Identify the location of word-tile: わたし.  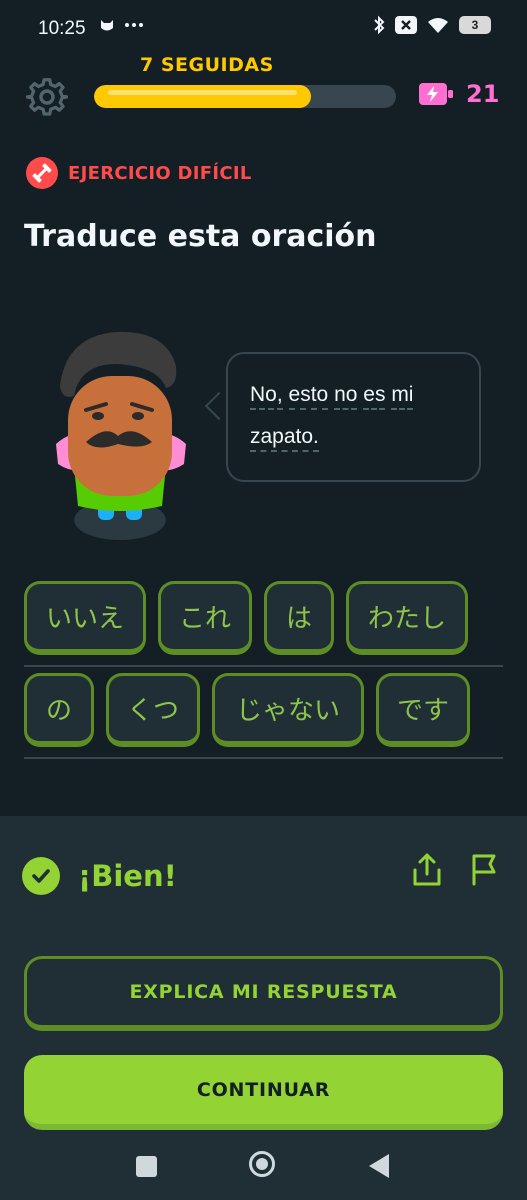
(407, 618).